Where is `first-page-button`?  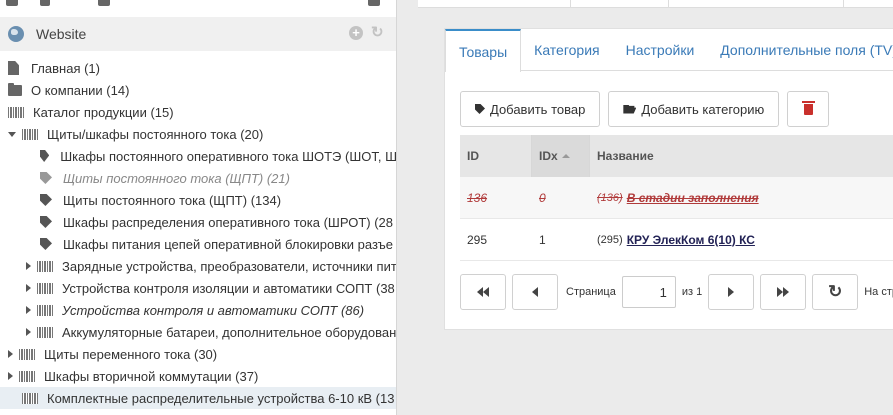
first-page-button is located at coordinates (483, 292).